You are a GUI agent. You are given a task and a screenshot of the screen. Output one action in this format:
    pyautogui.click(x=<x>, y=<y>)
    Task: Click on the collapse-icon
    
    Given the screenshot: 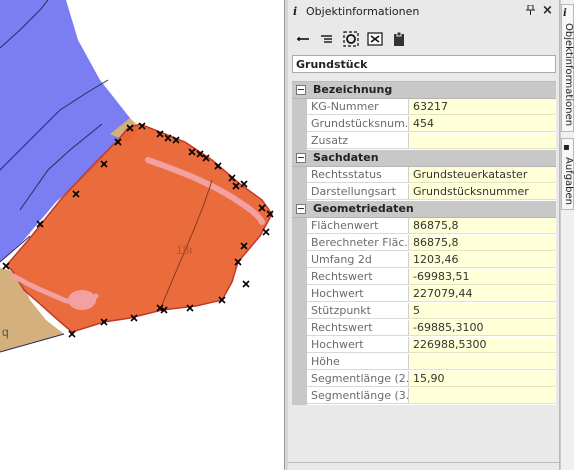 What is the action you would take?
    pyautogui.click(x=303, y=39)
    